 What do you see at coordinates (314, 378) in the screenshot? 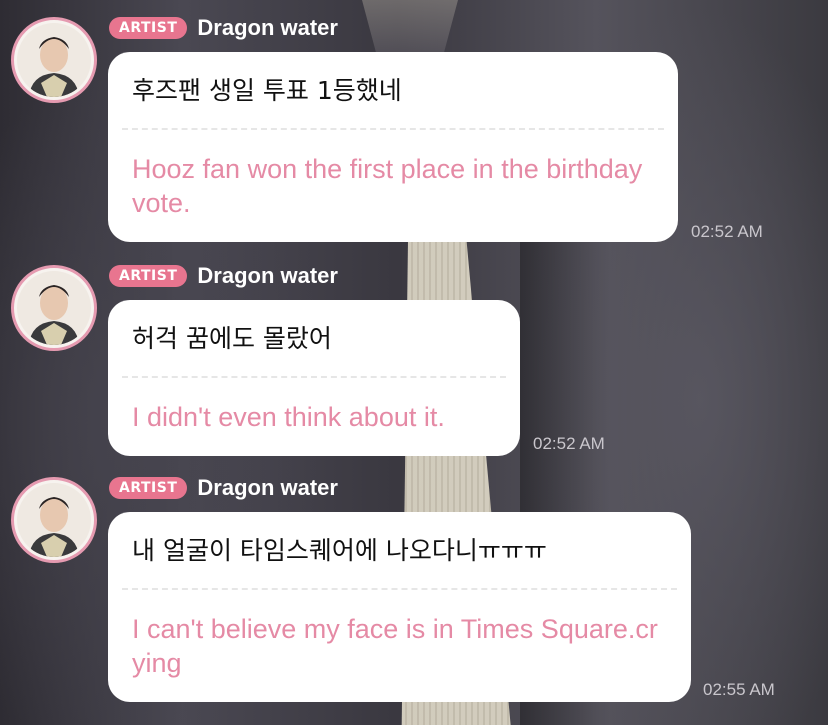
I see `message-bubble: 허걱 꿈에도 몰랐어 I didn't even think about it.` at bounding box center [314, 378].